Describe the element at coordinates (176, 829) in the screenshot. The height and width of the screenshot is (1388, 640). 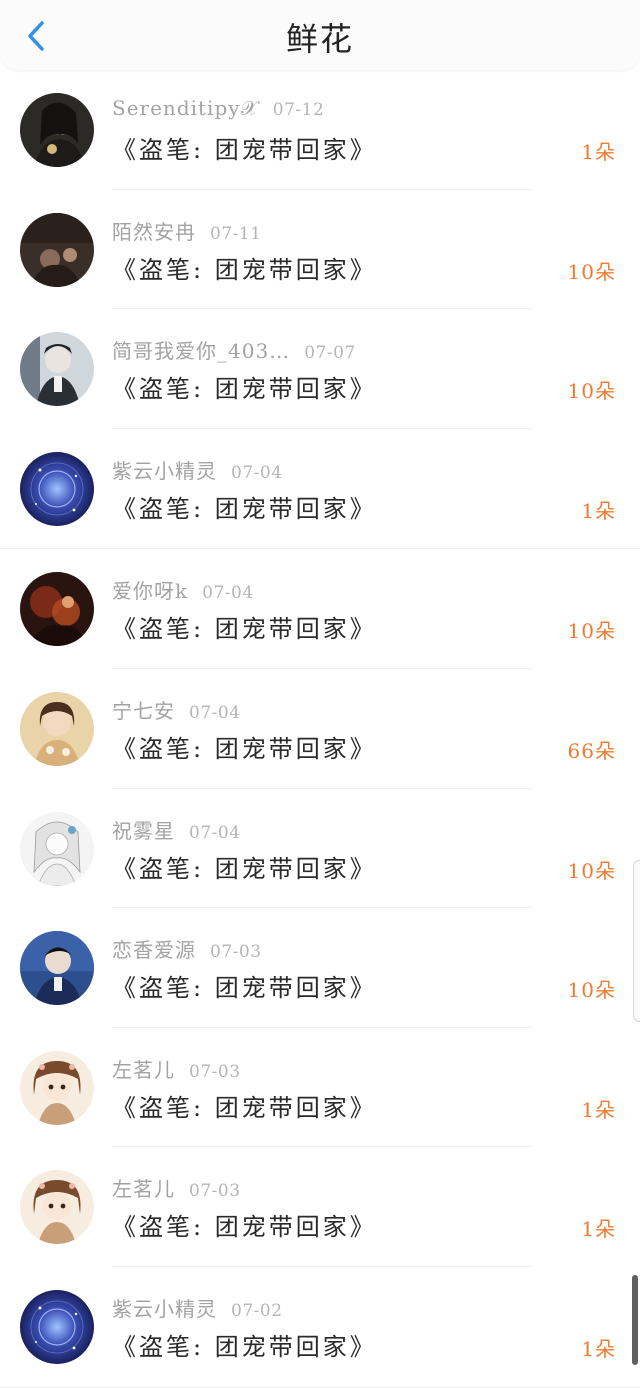
I see `user-meta: 祝雾星 07-04` at that location.